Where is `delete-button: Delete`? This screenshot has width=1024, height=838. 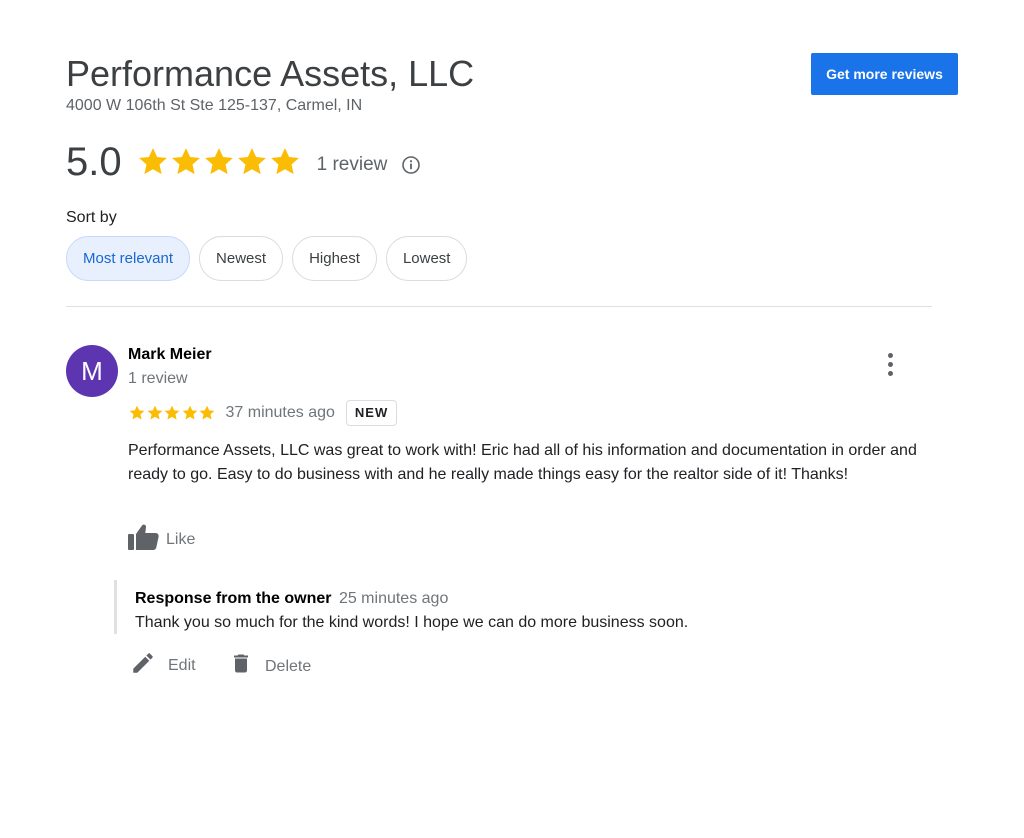
delete-button: Delete is located at coordinates (270, 663).